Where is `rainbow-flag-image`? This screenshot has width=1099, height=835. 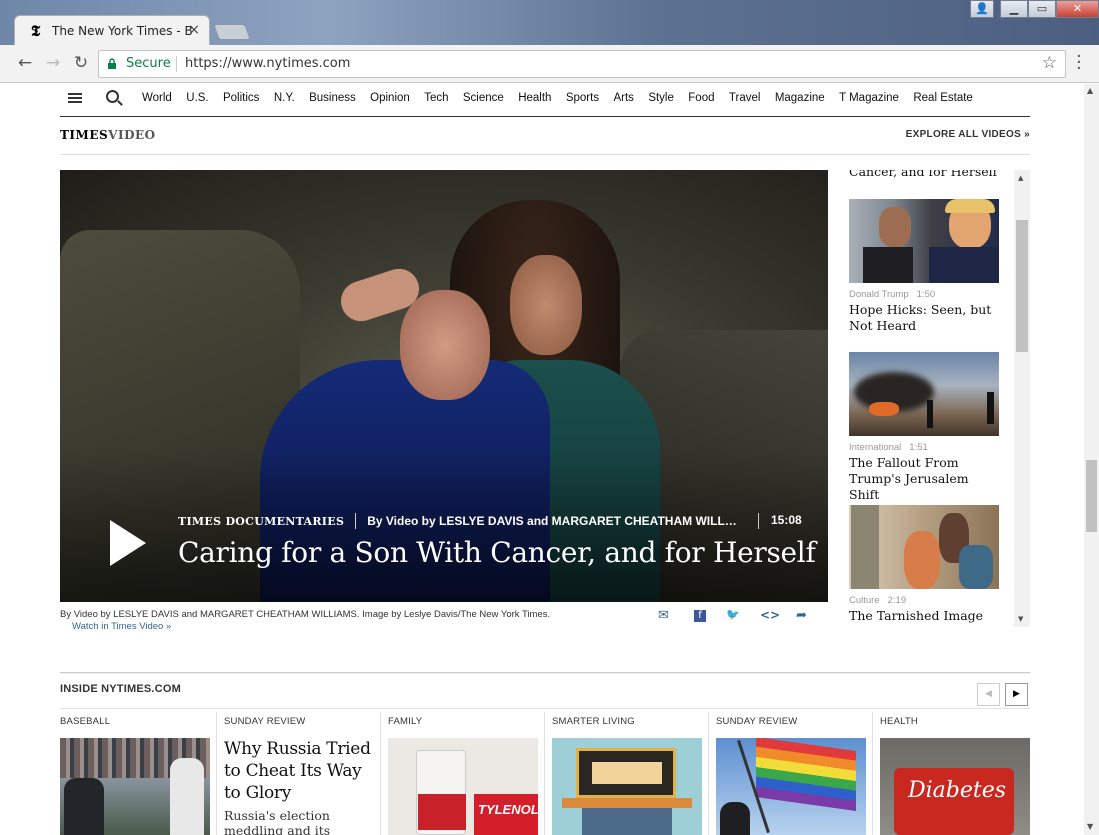 rainbow-flag-image is located at coordinates (791, 786).